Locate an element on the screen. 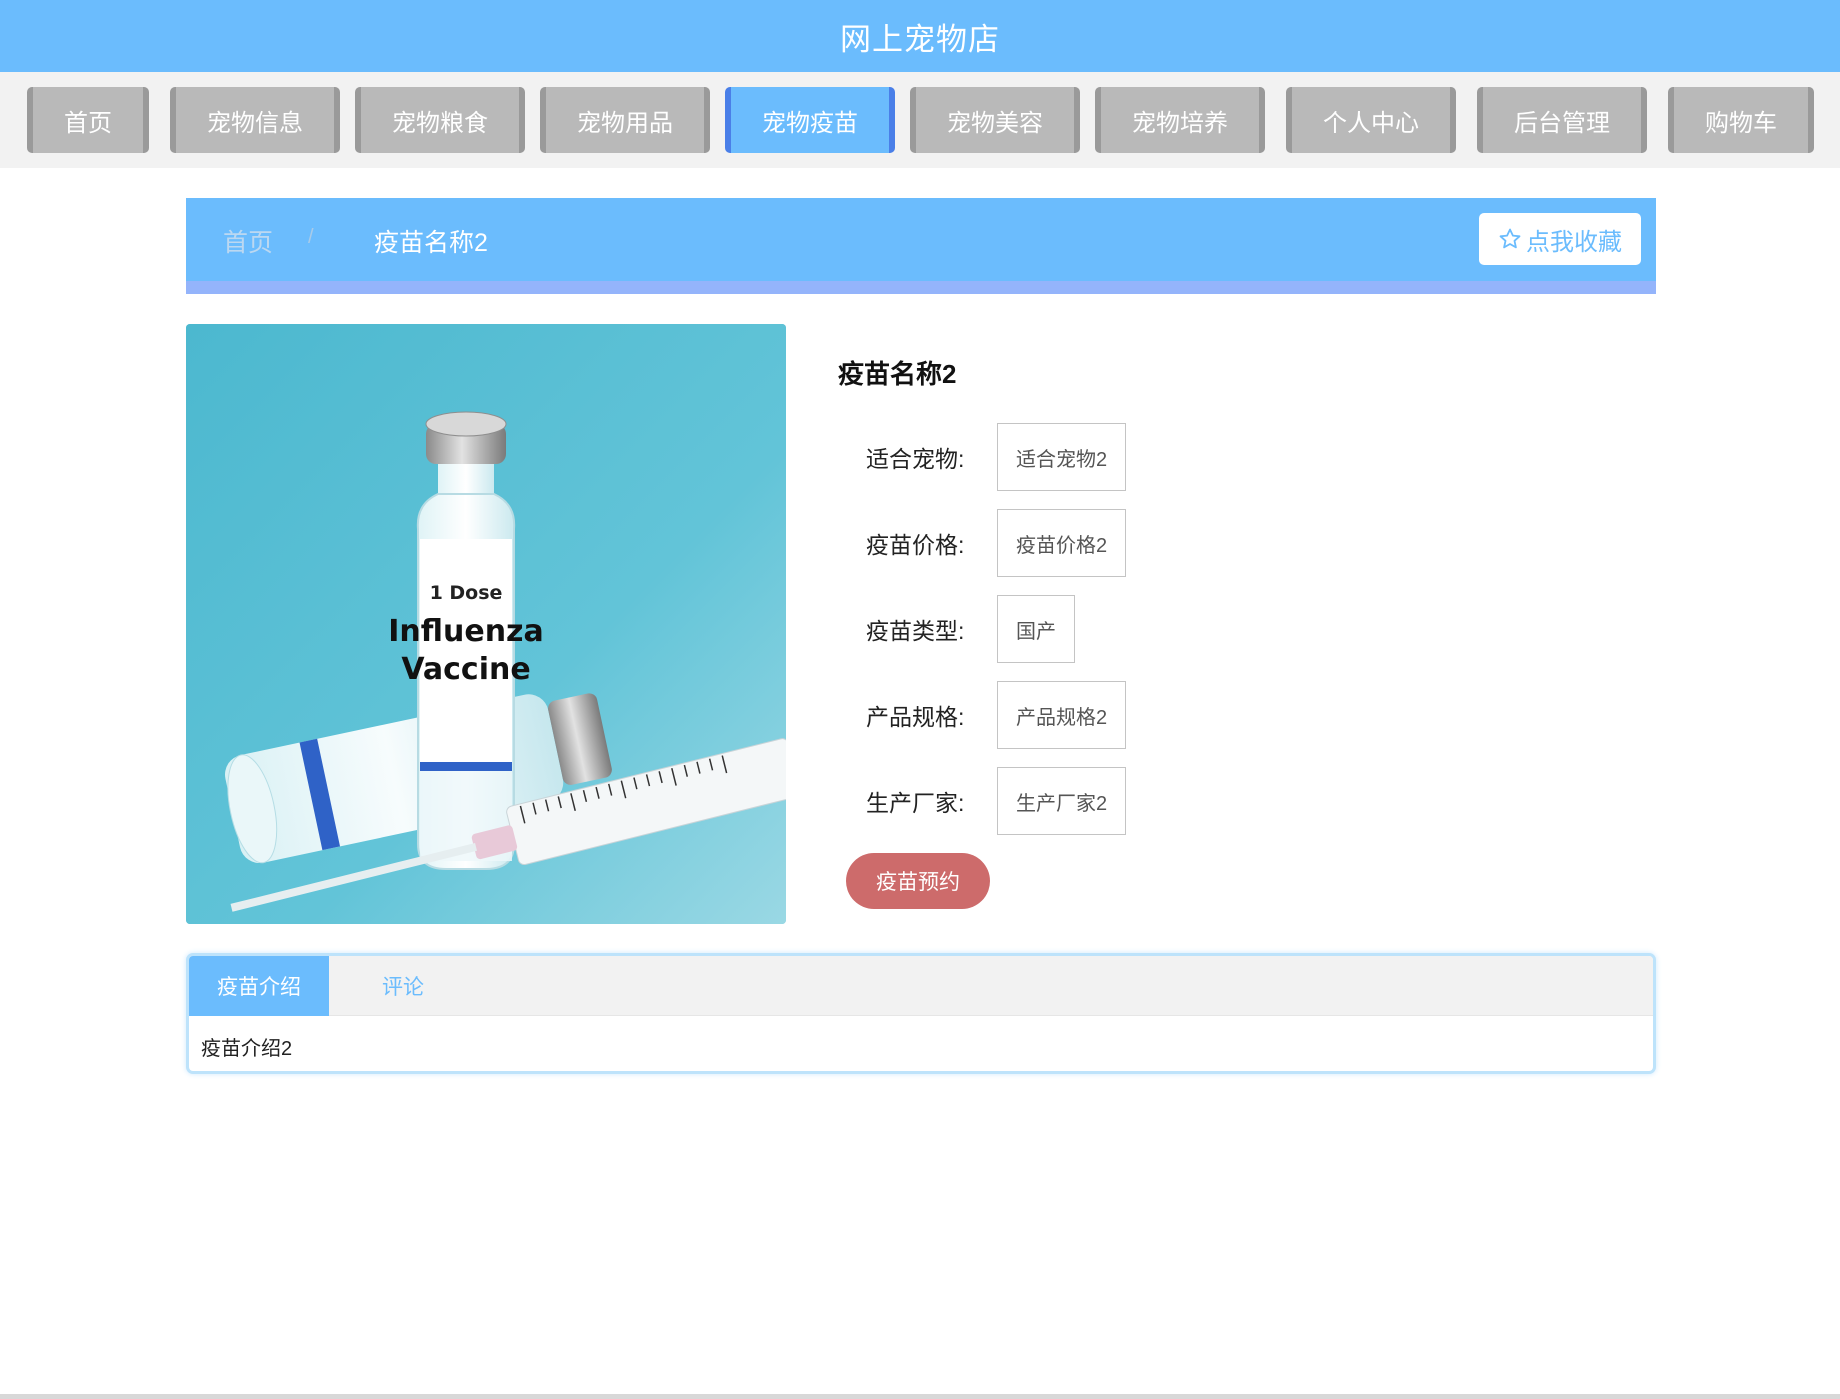 The height and width of the screenshot is (1399, 1840). detail-row-suitable-pet: 适合宠物: 适合宠物2 is located at coordinates (996, 457).